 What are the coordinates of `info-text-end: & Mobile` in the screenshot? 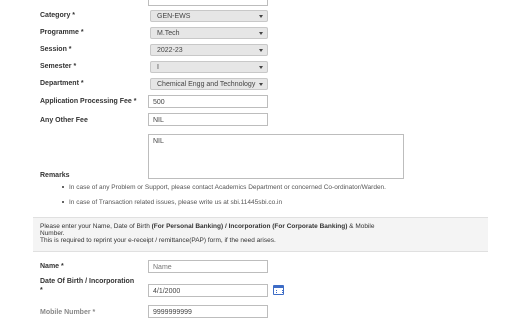 It's located at (361, 226).